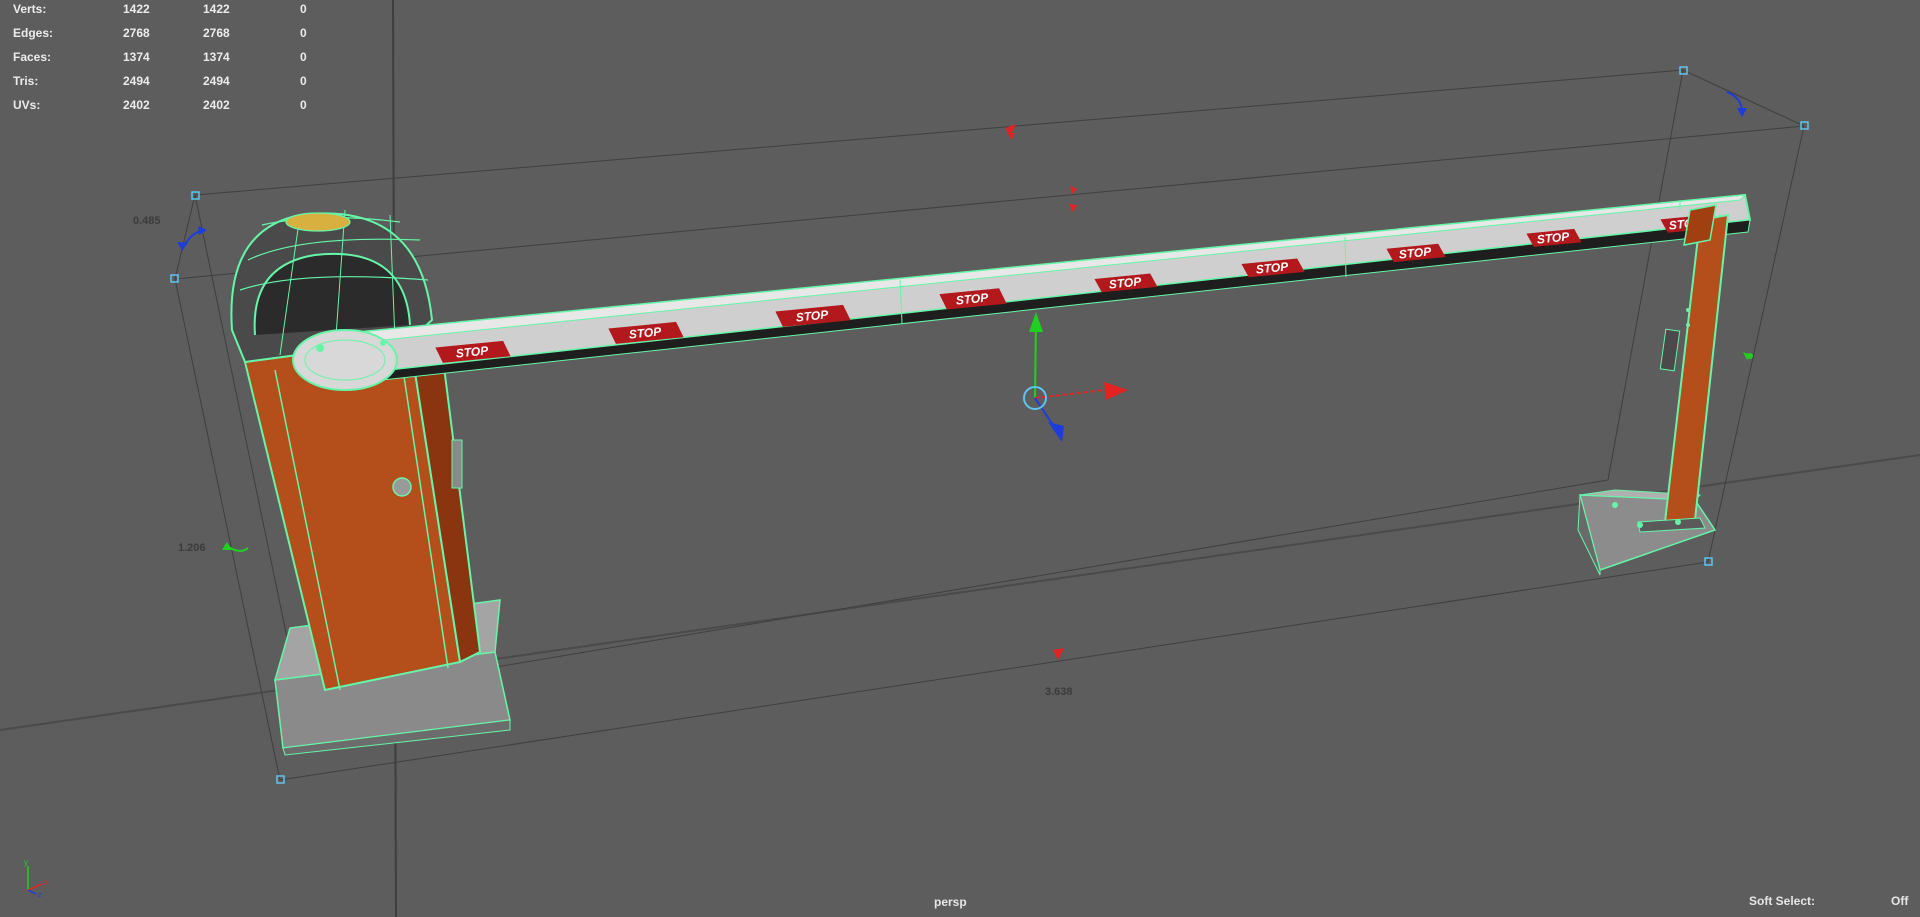 The image size is (1920, 917). I want to click on stat-label: Faces:, so click(32, 57).